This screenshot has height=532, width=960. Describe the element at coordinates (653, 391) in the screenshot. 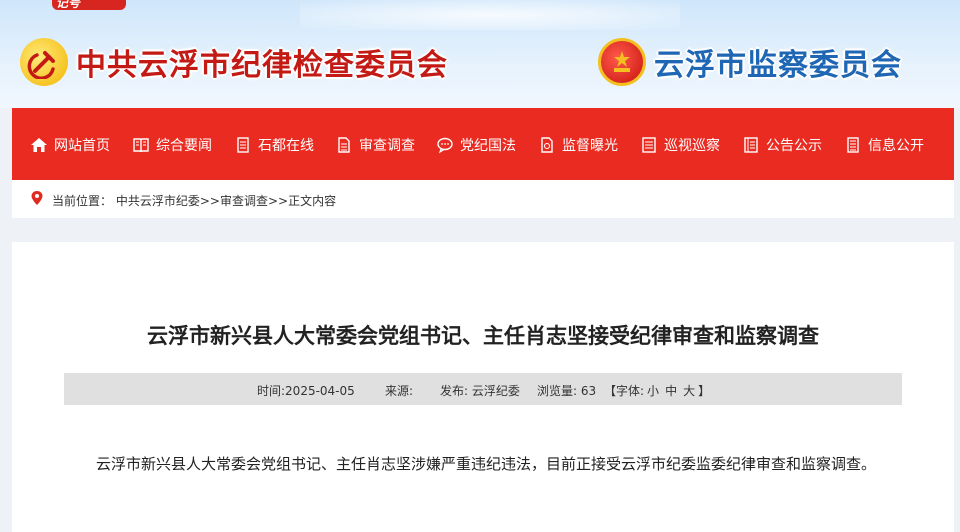

I see `font-small-link: 小` at that location.